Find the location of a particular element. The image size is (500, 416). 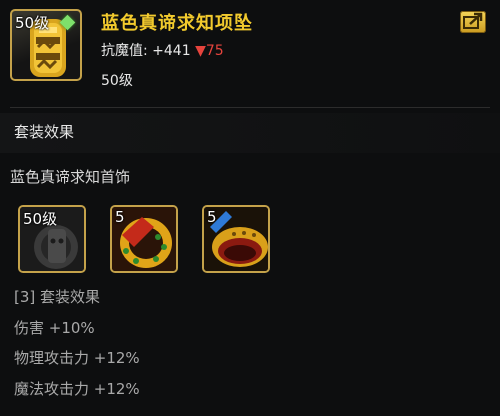

stat-label: 抗魔值: is located at coordinates (124, 51).